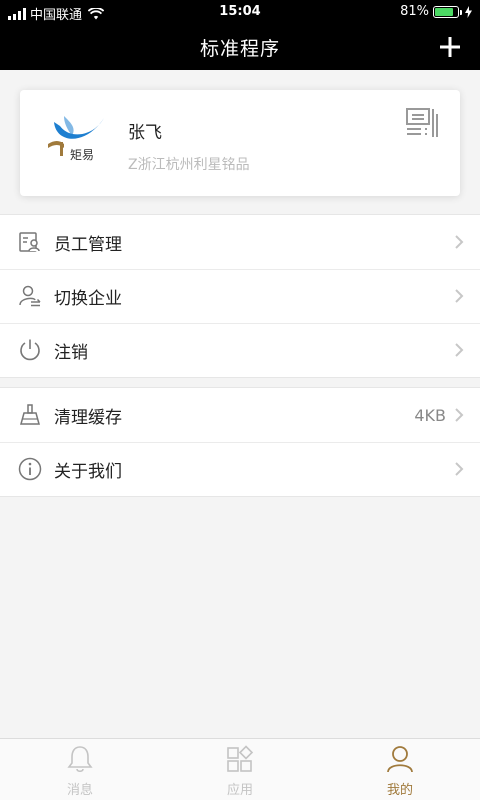 The height and width of the screenshot is (800, 480). I want to click on tab-label: 消息, so click(79, 790).